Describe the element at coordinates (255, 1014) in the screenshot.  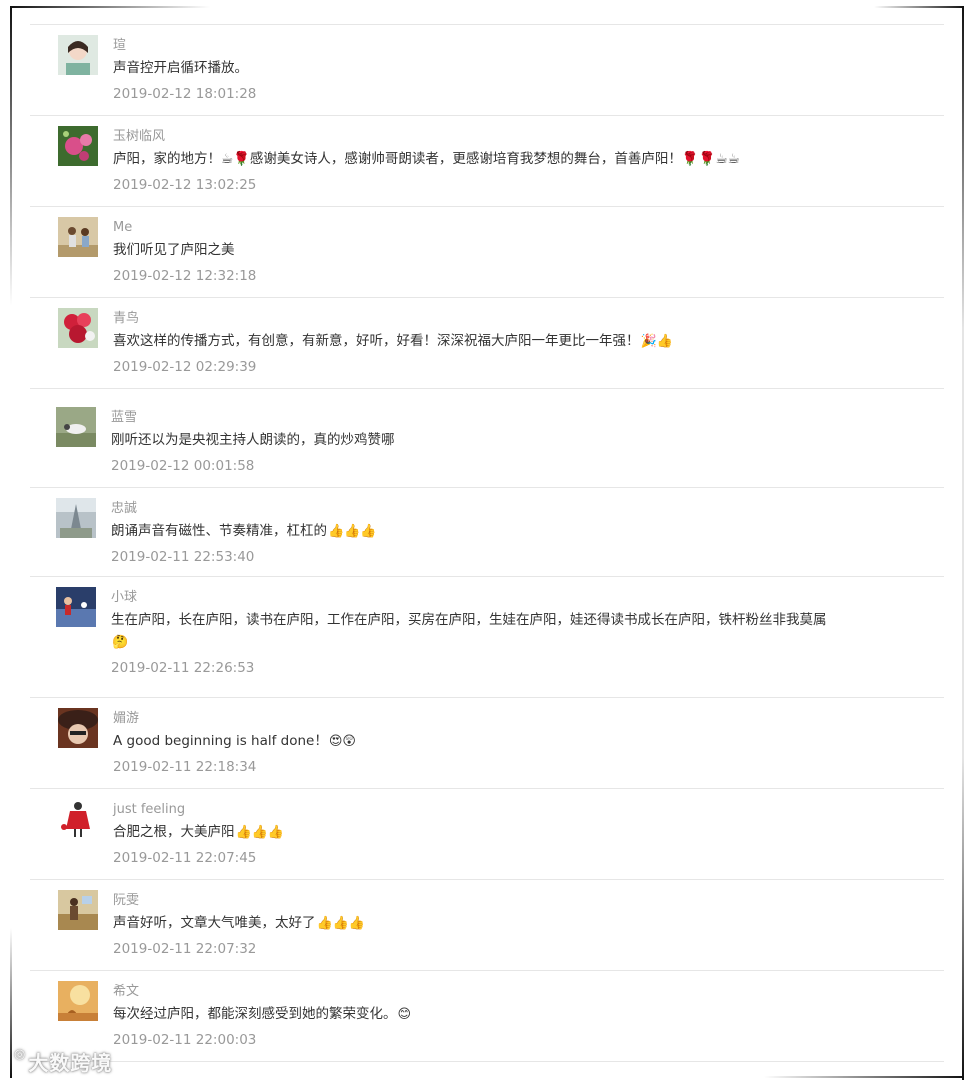
I see `comment-text-content: 每次经过庐阳，都能深刻感受到她的繁荣变化。` at that location.